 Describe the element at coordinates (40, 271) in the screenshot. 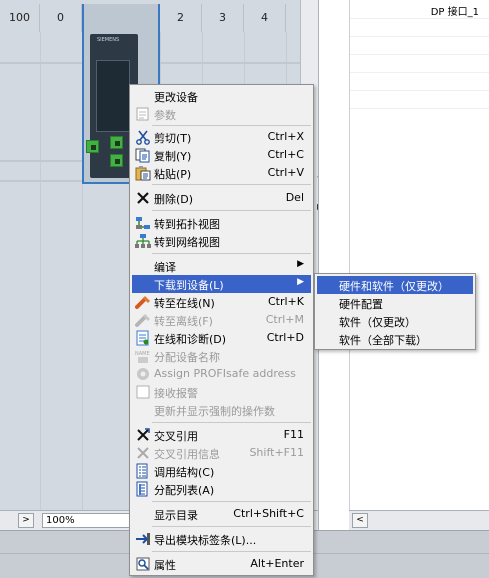

I see `slot-divider` at that location.